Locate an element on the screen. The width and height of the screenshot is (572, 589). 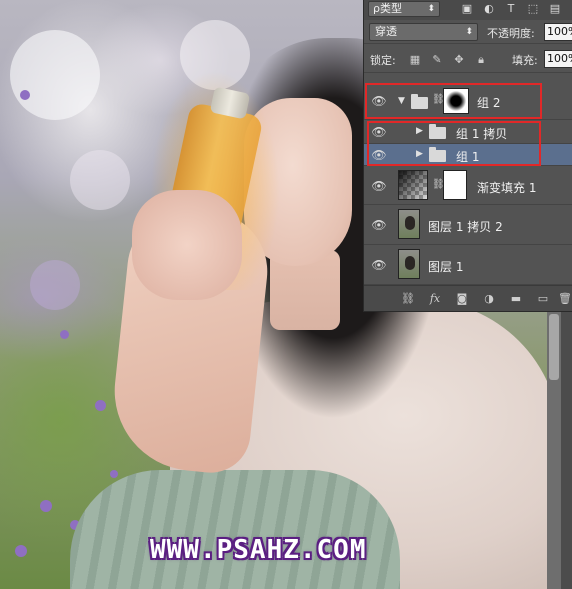
scrollbar-thumb is located at coordinates (554, 347).